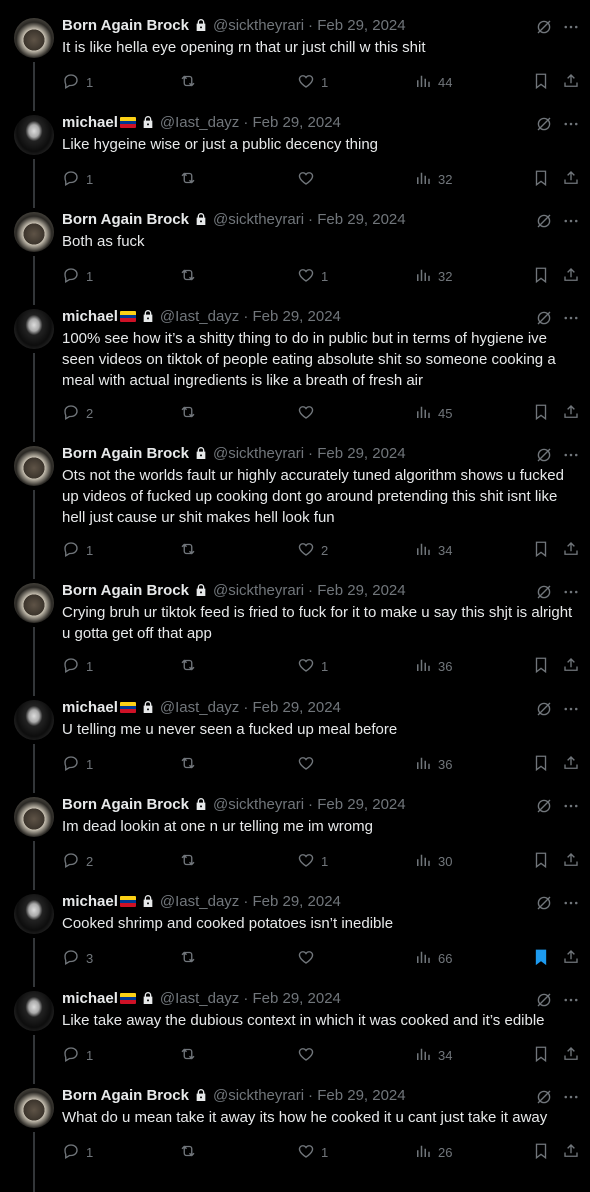  I want to click on views-button: 30, so click(433, 861).